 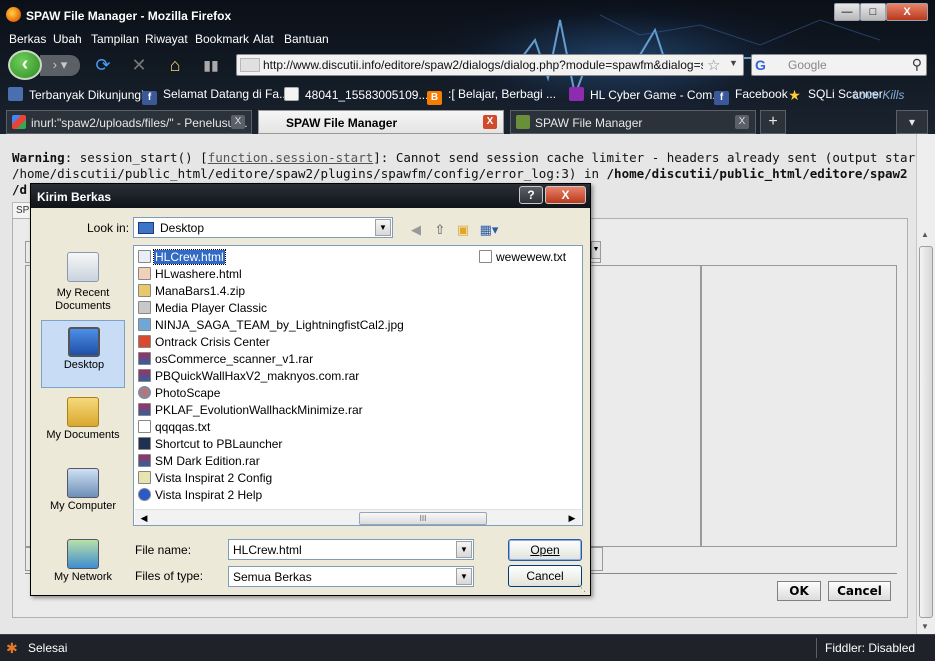 I want to click on file-list-scrollbar: ◀ III ▶, so click(x=358, y=517).